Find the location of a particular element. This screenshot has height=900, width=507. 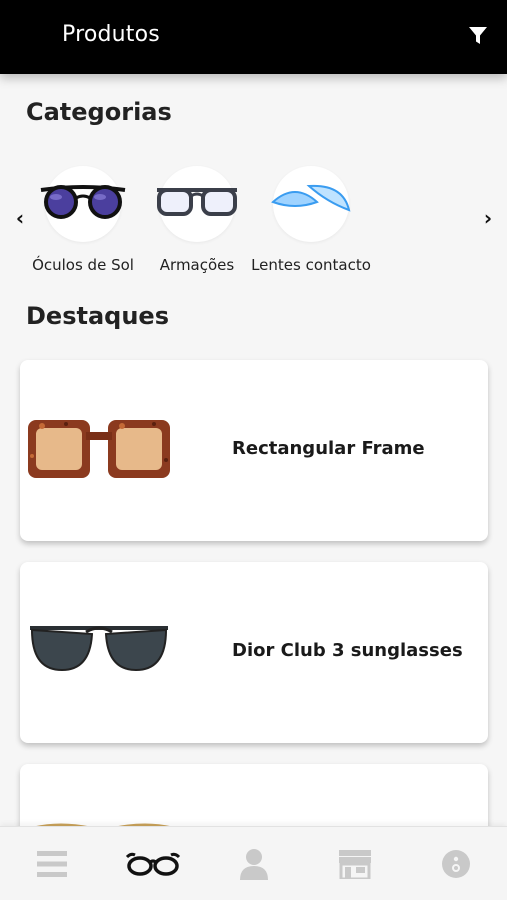

product-name: Rectangular Frame is located at coordinates (328, 448).